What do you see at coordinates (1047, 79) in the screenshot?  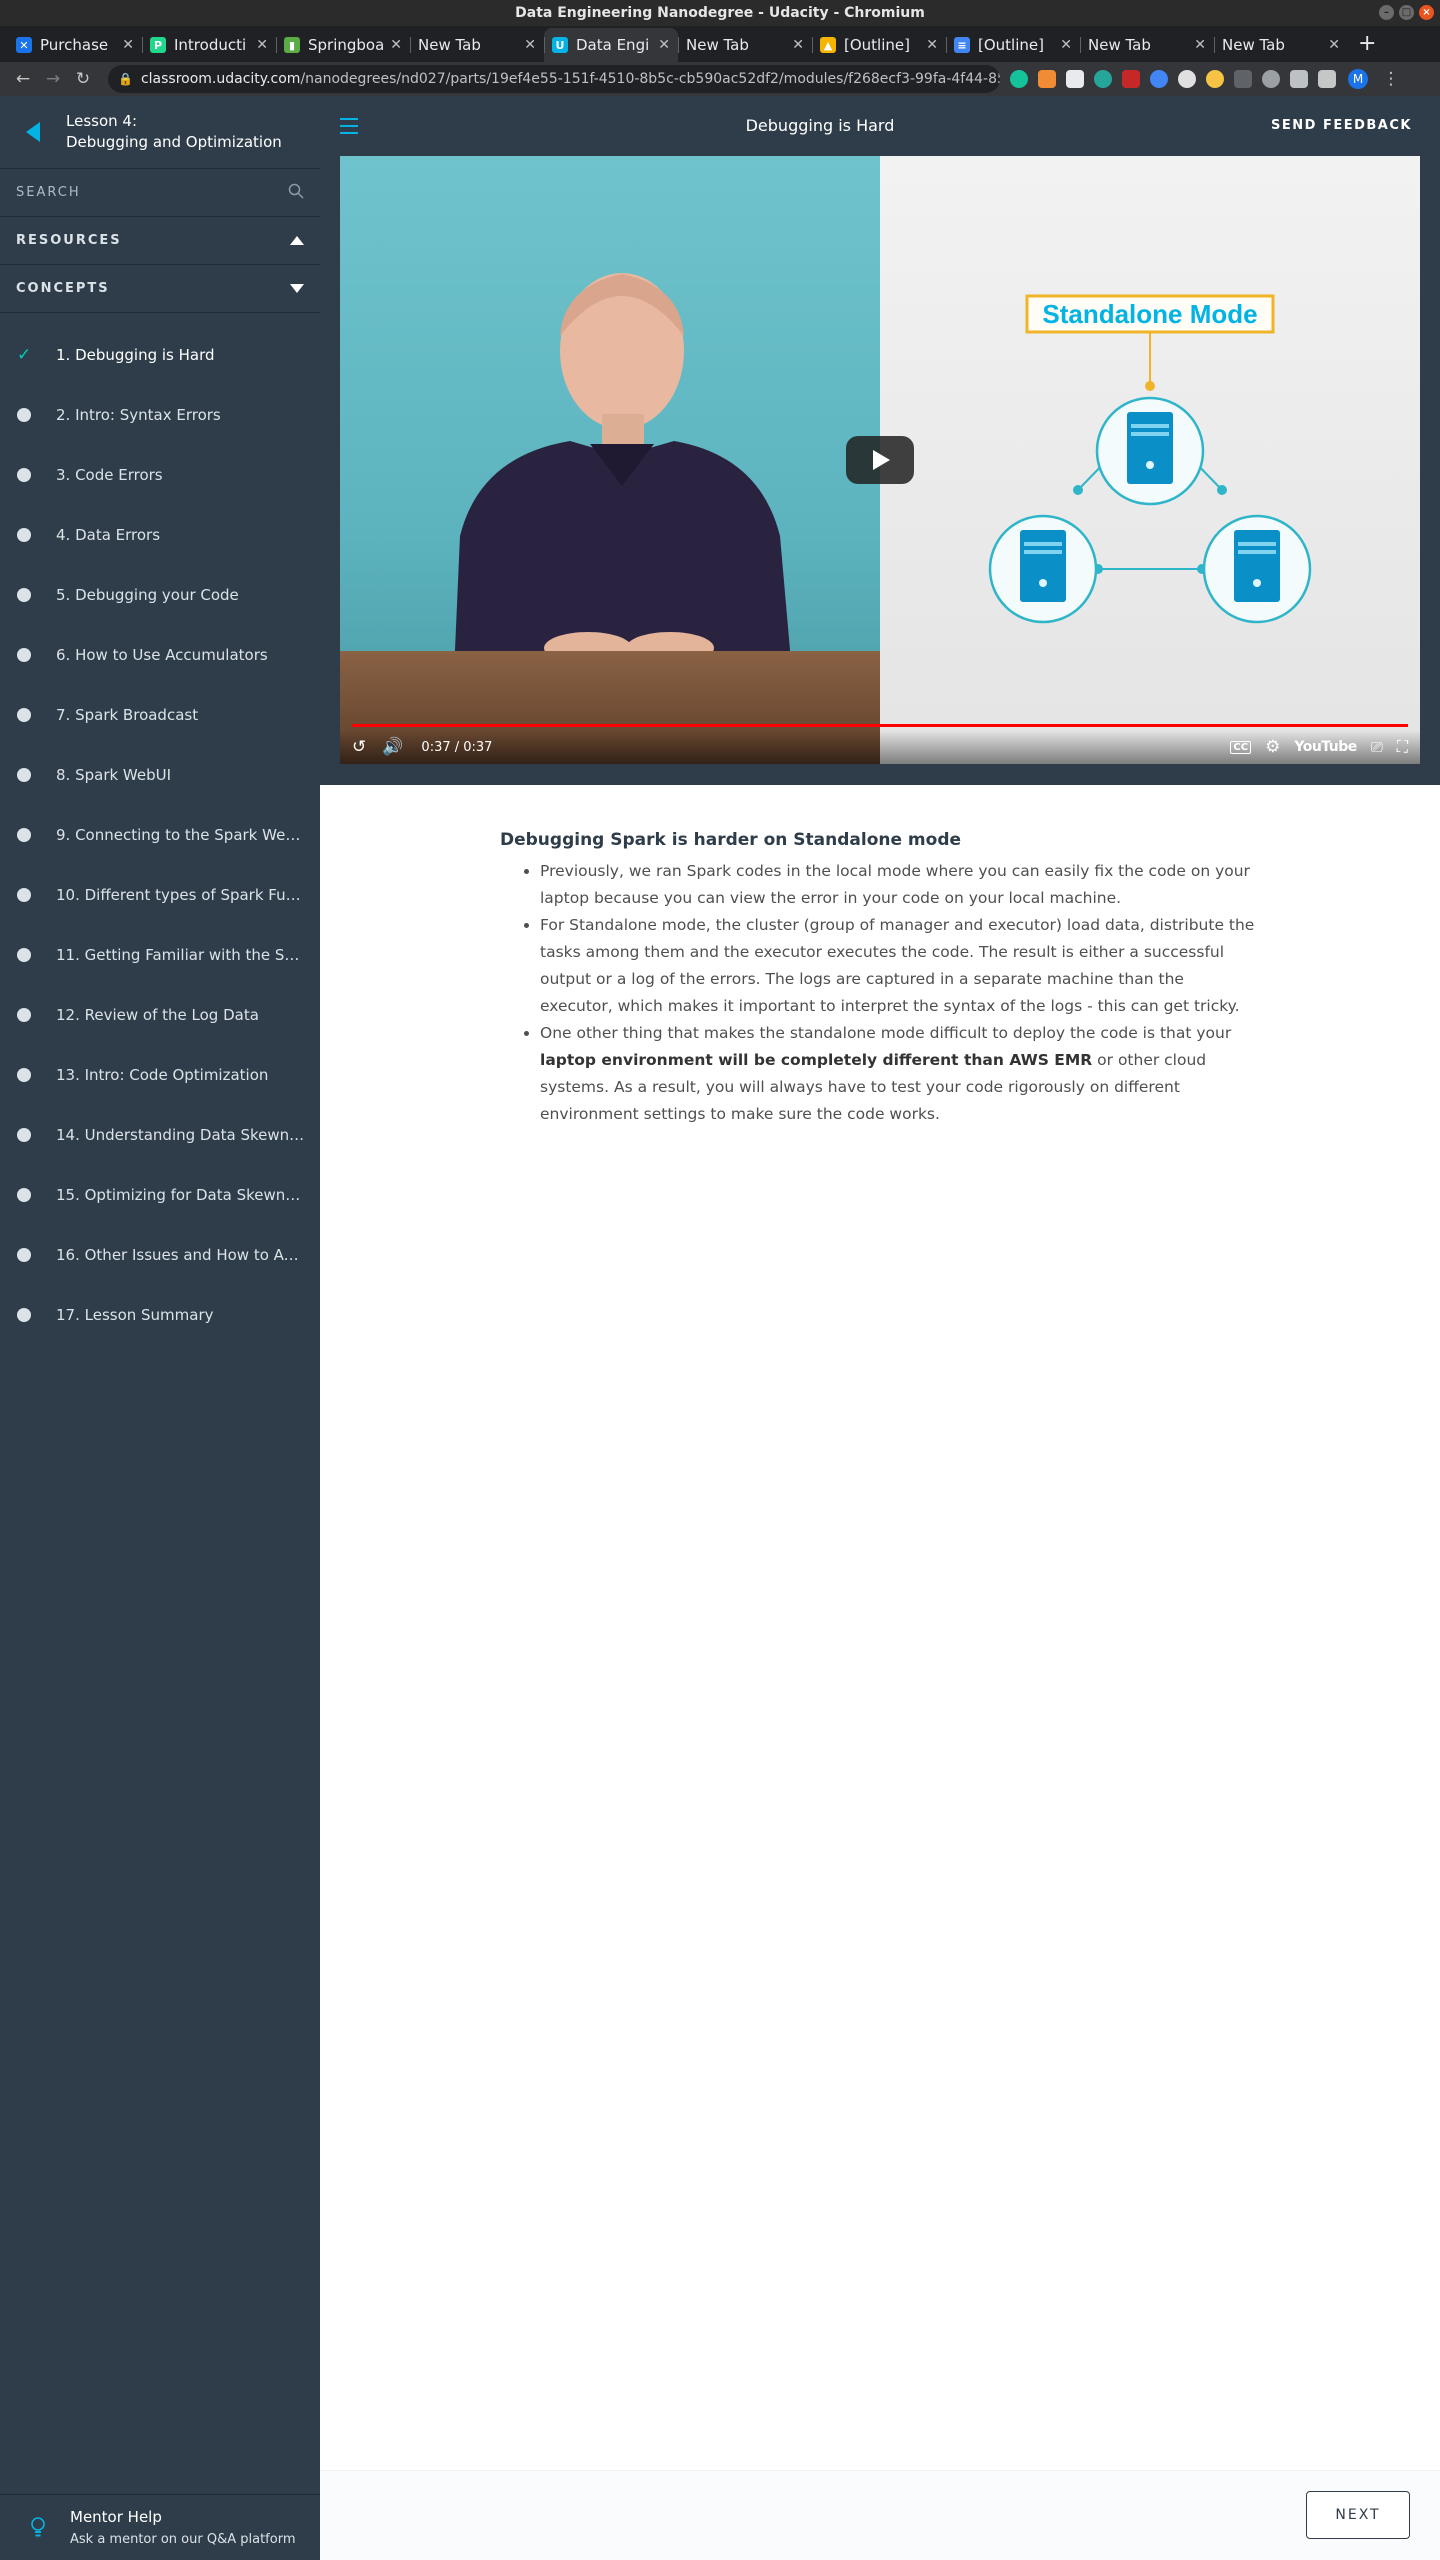 I see `orange-extension-icon` at bounding box center [1047, 79].